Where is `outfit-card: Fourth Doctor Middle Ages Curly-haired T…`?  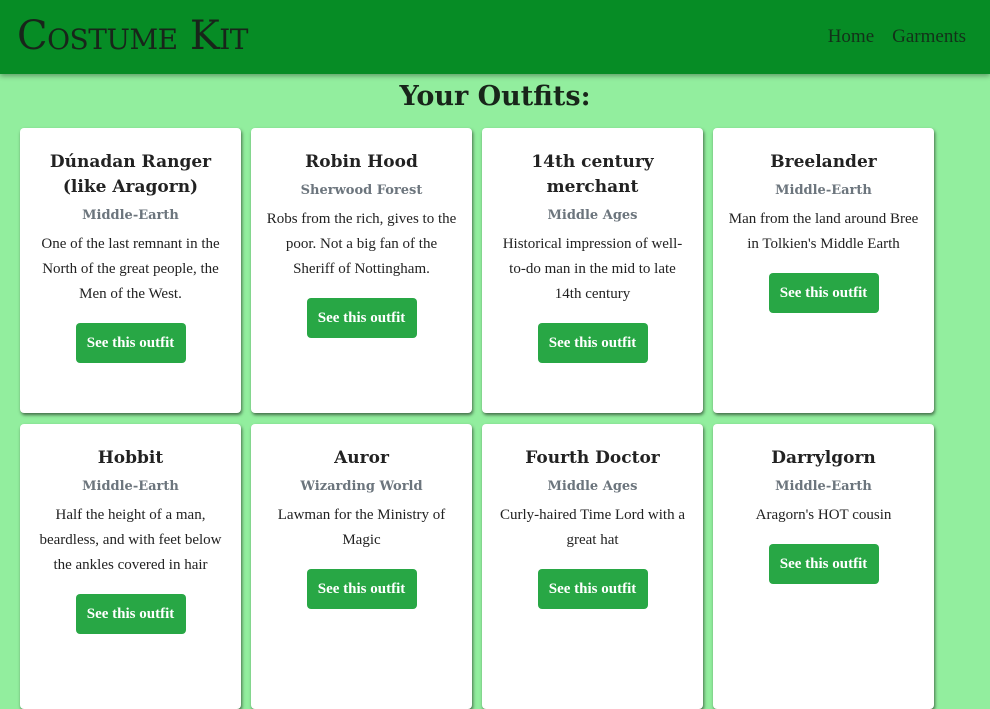
outfit-card: Fourth Doctor Middle Ages Curly-haired T… is located at coordinates (592, 566).